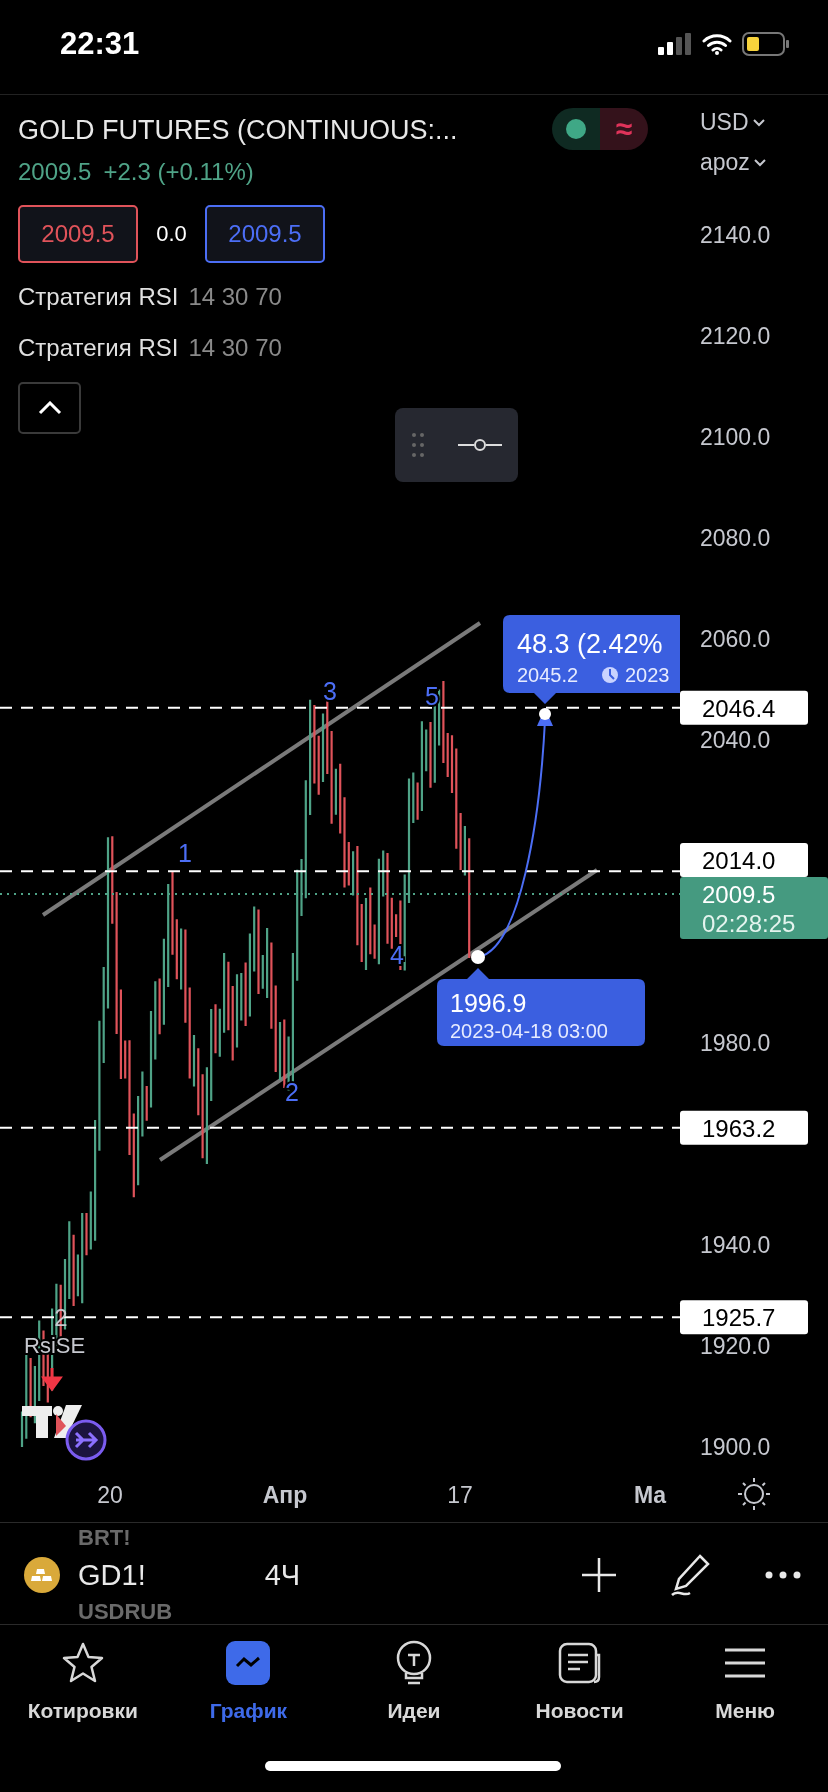 The width and height of the screenshot is (828, 1792). Describe the element at coordinates (541, 1007) in the screenshot. I see `price-callout: 1996.9 2023-04-18 03:00` at that location.